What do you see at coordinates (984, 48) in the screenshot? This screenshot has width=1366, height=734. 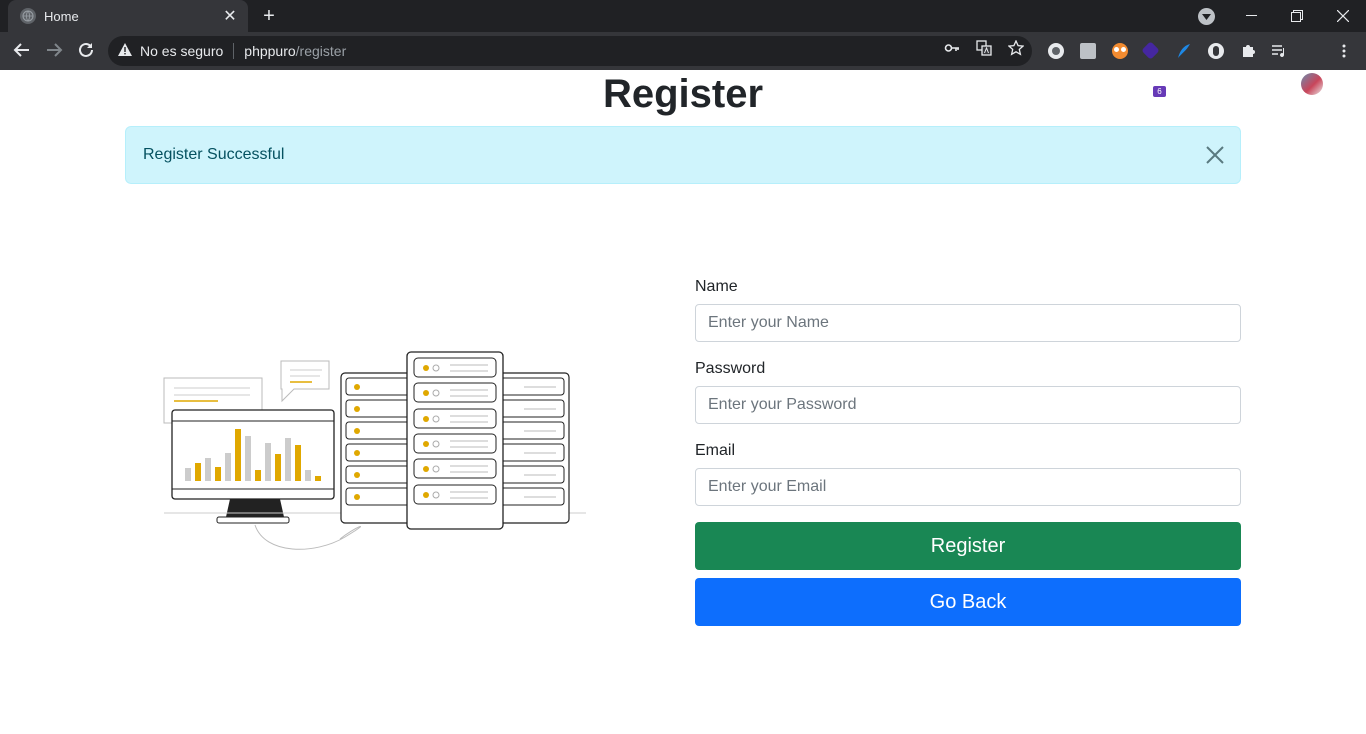 I see `translate-icon` at bounding box center [984, 48].